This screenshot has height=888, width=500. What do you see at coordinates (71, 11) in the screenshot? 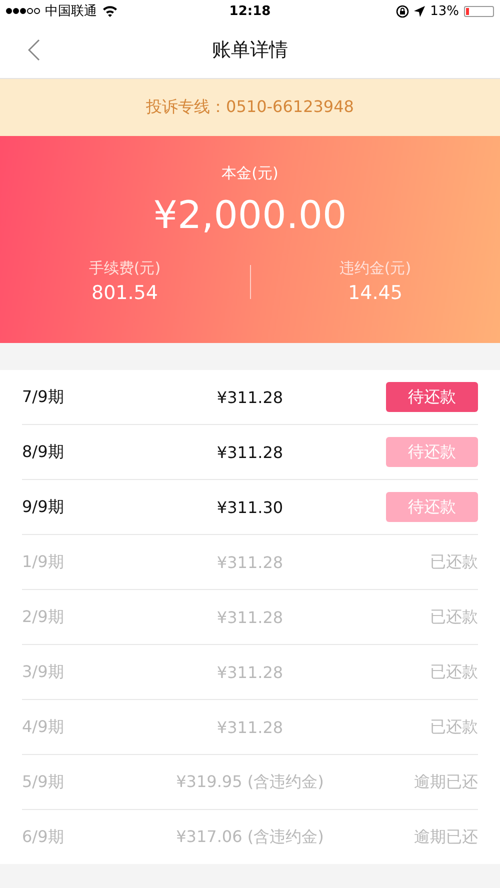
I see `carrier-name: 中国联通` at bounding box center [71, 11].